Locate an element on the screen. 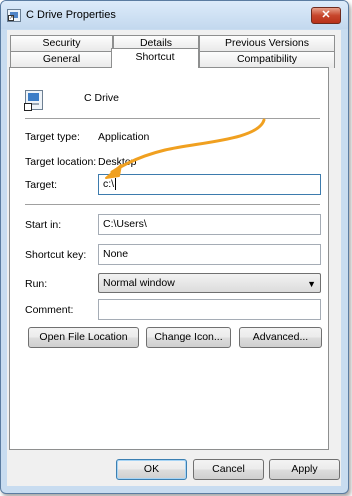 The height and width of the screenshot is (496, 352). tab-shortcut: Shortcut is located at coordinates (155, 58).